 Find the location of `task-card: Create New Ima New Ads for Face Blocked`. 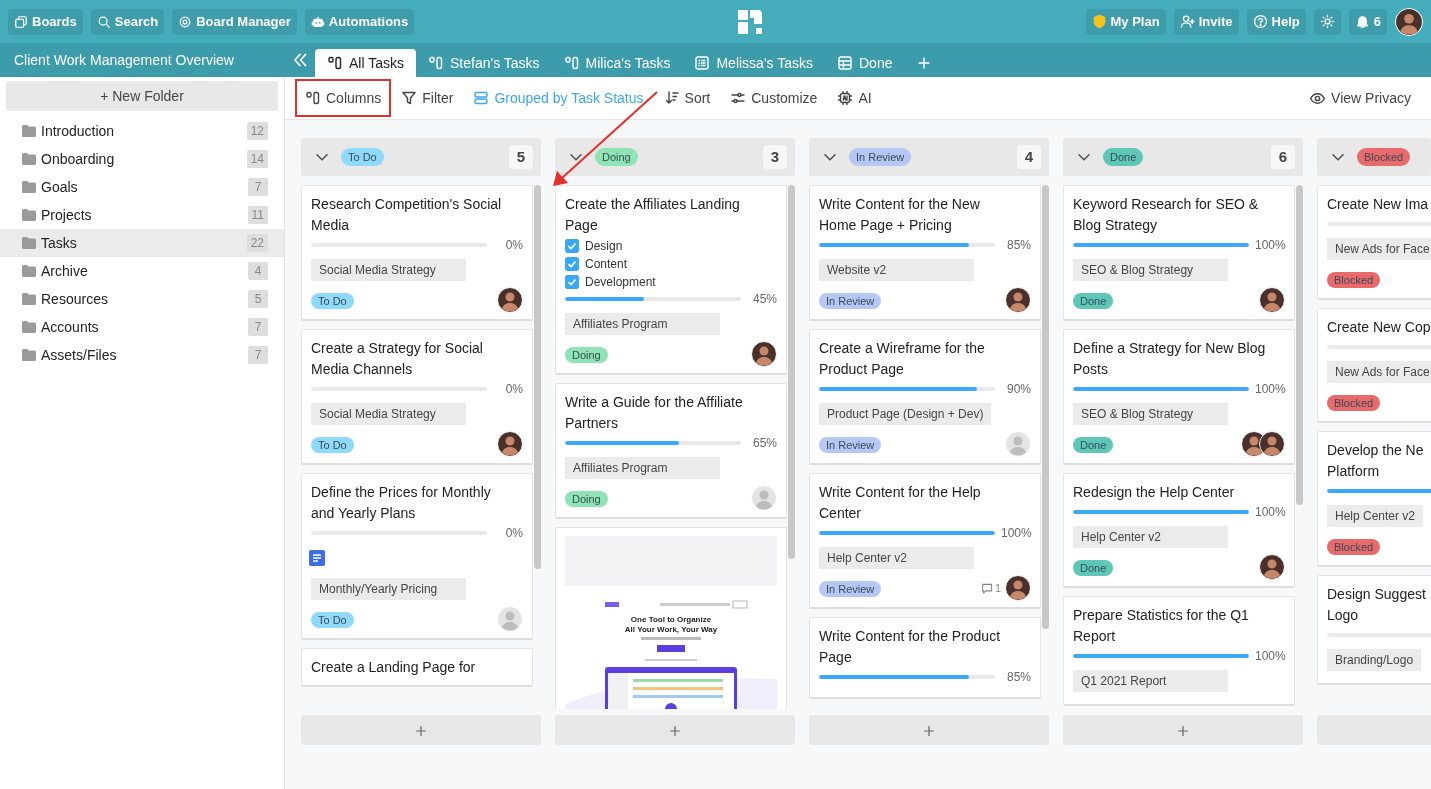

task-card: Create New Ima New Ads for Face Blocked is located at coordinates (1374, 242).